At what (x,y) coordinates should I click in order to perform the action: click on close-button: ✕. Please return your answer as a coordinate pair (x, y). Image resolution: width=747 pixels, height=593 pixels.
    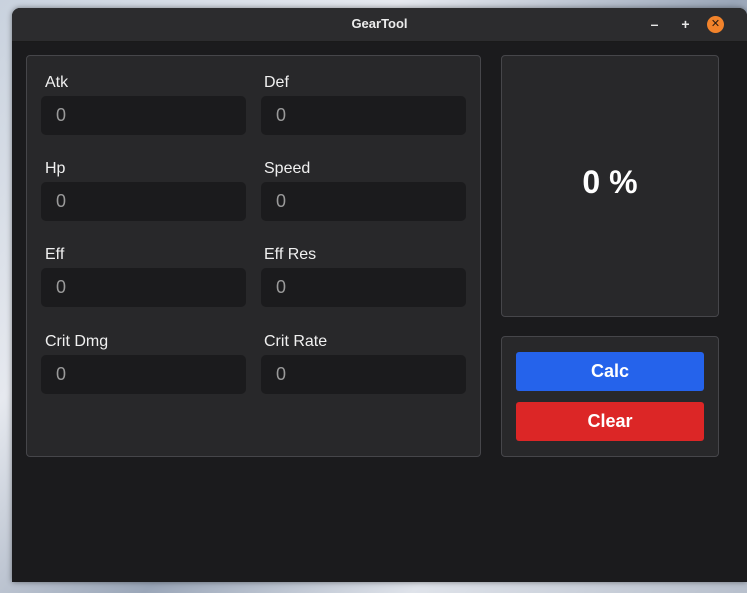
    Looking at the image, I should click on (715, 24).